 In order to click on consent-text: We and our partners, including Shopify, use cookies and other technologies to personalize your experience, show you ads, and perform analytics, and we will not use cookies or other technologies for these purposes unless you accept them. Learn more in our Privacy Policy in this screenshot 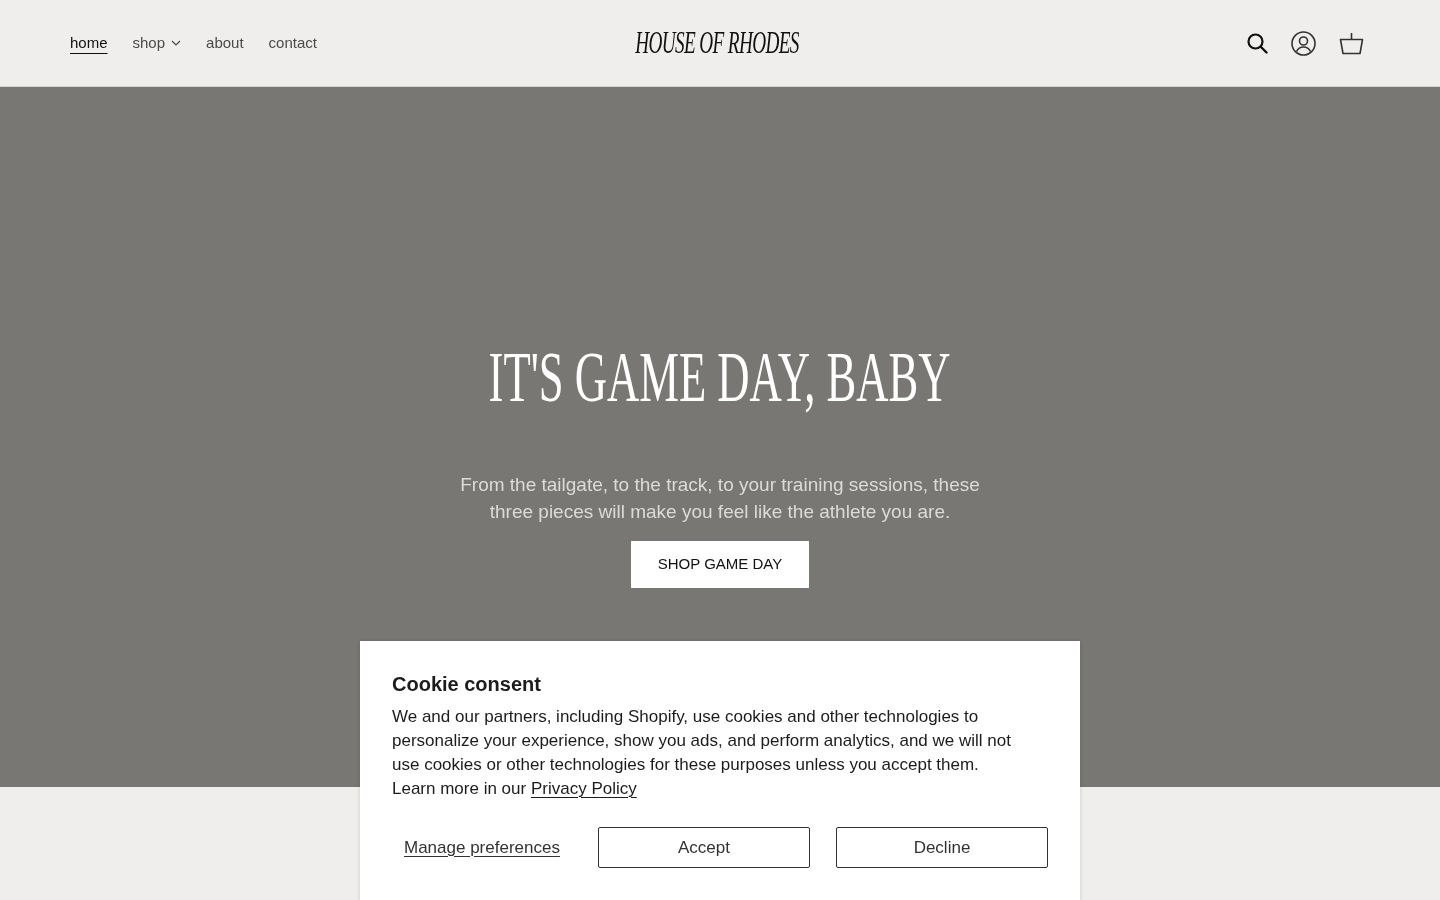, I will do `click(702, 753)`.